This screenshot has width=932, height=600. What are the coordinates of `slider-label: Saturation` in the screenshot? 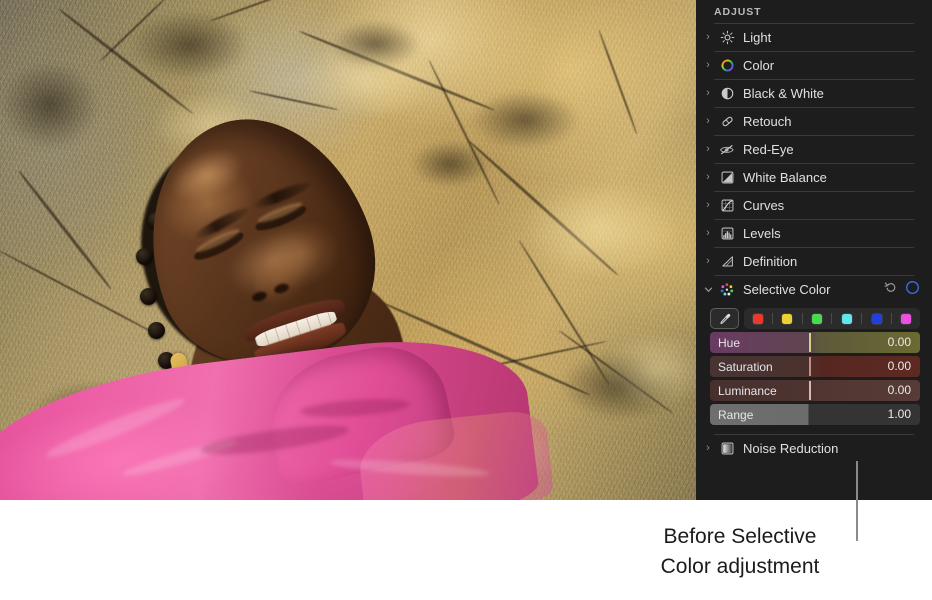 It's located at (745, 366).